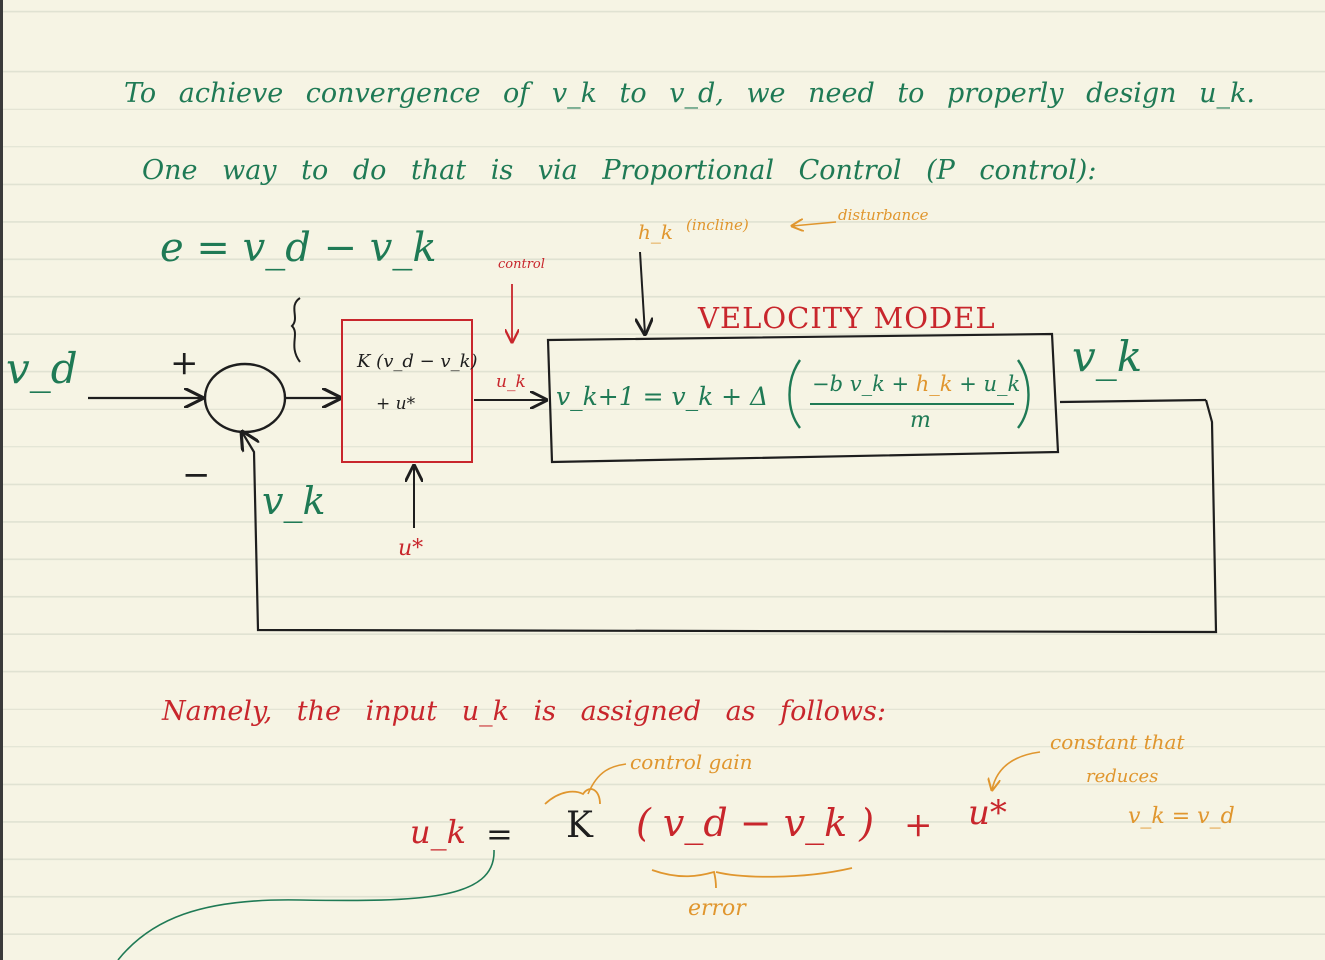 This screenshot has width=1325, height=960. I want to click on disturbance-arrow, so click(642, 292).